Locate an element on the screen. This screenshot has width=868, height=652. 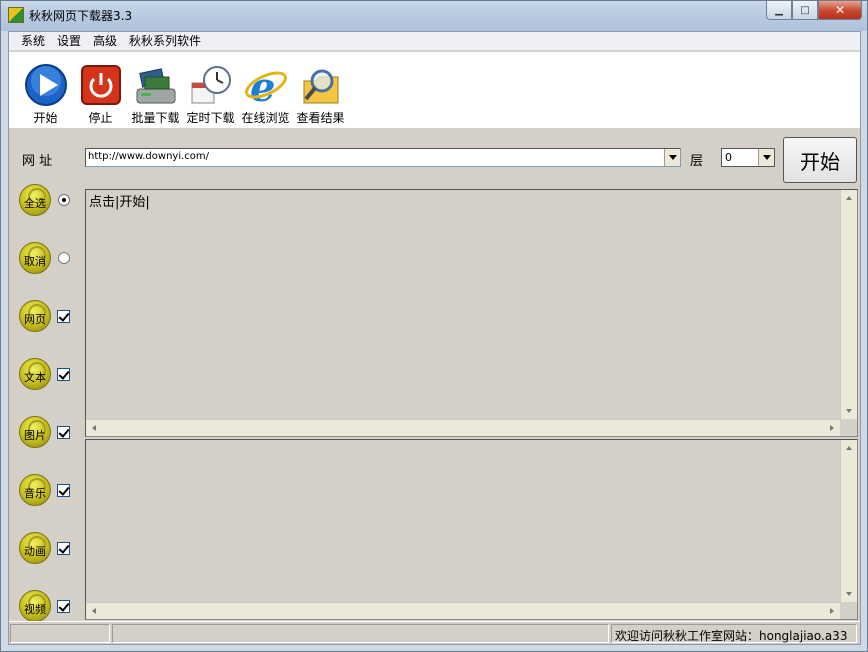
url-input: http://www.downyi.com/ is located at coordinates (148, 156).